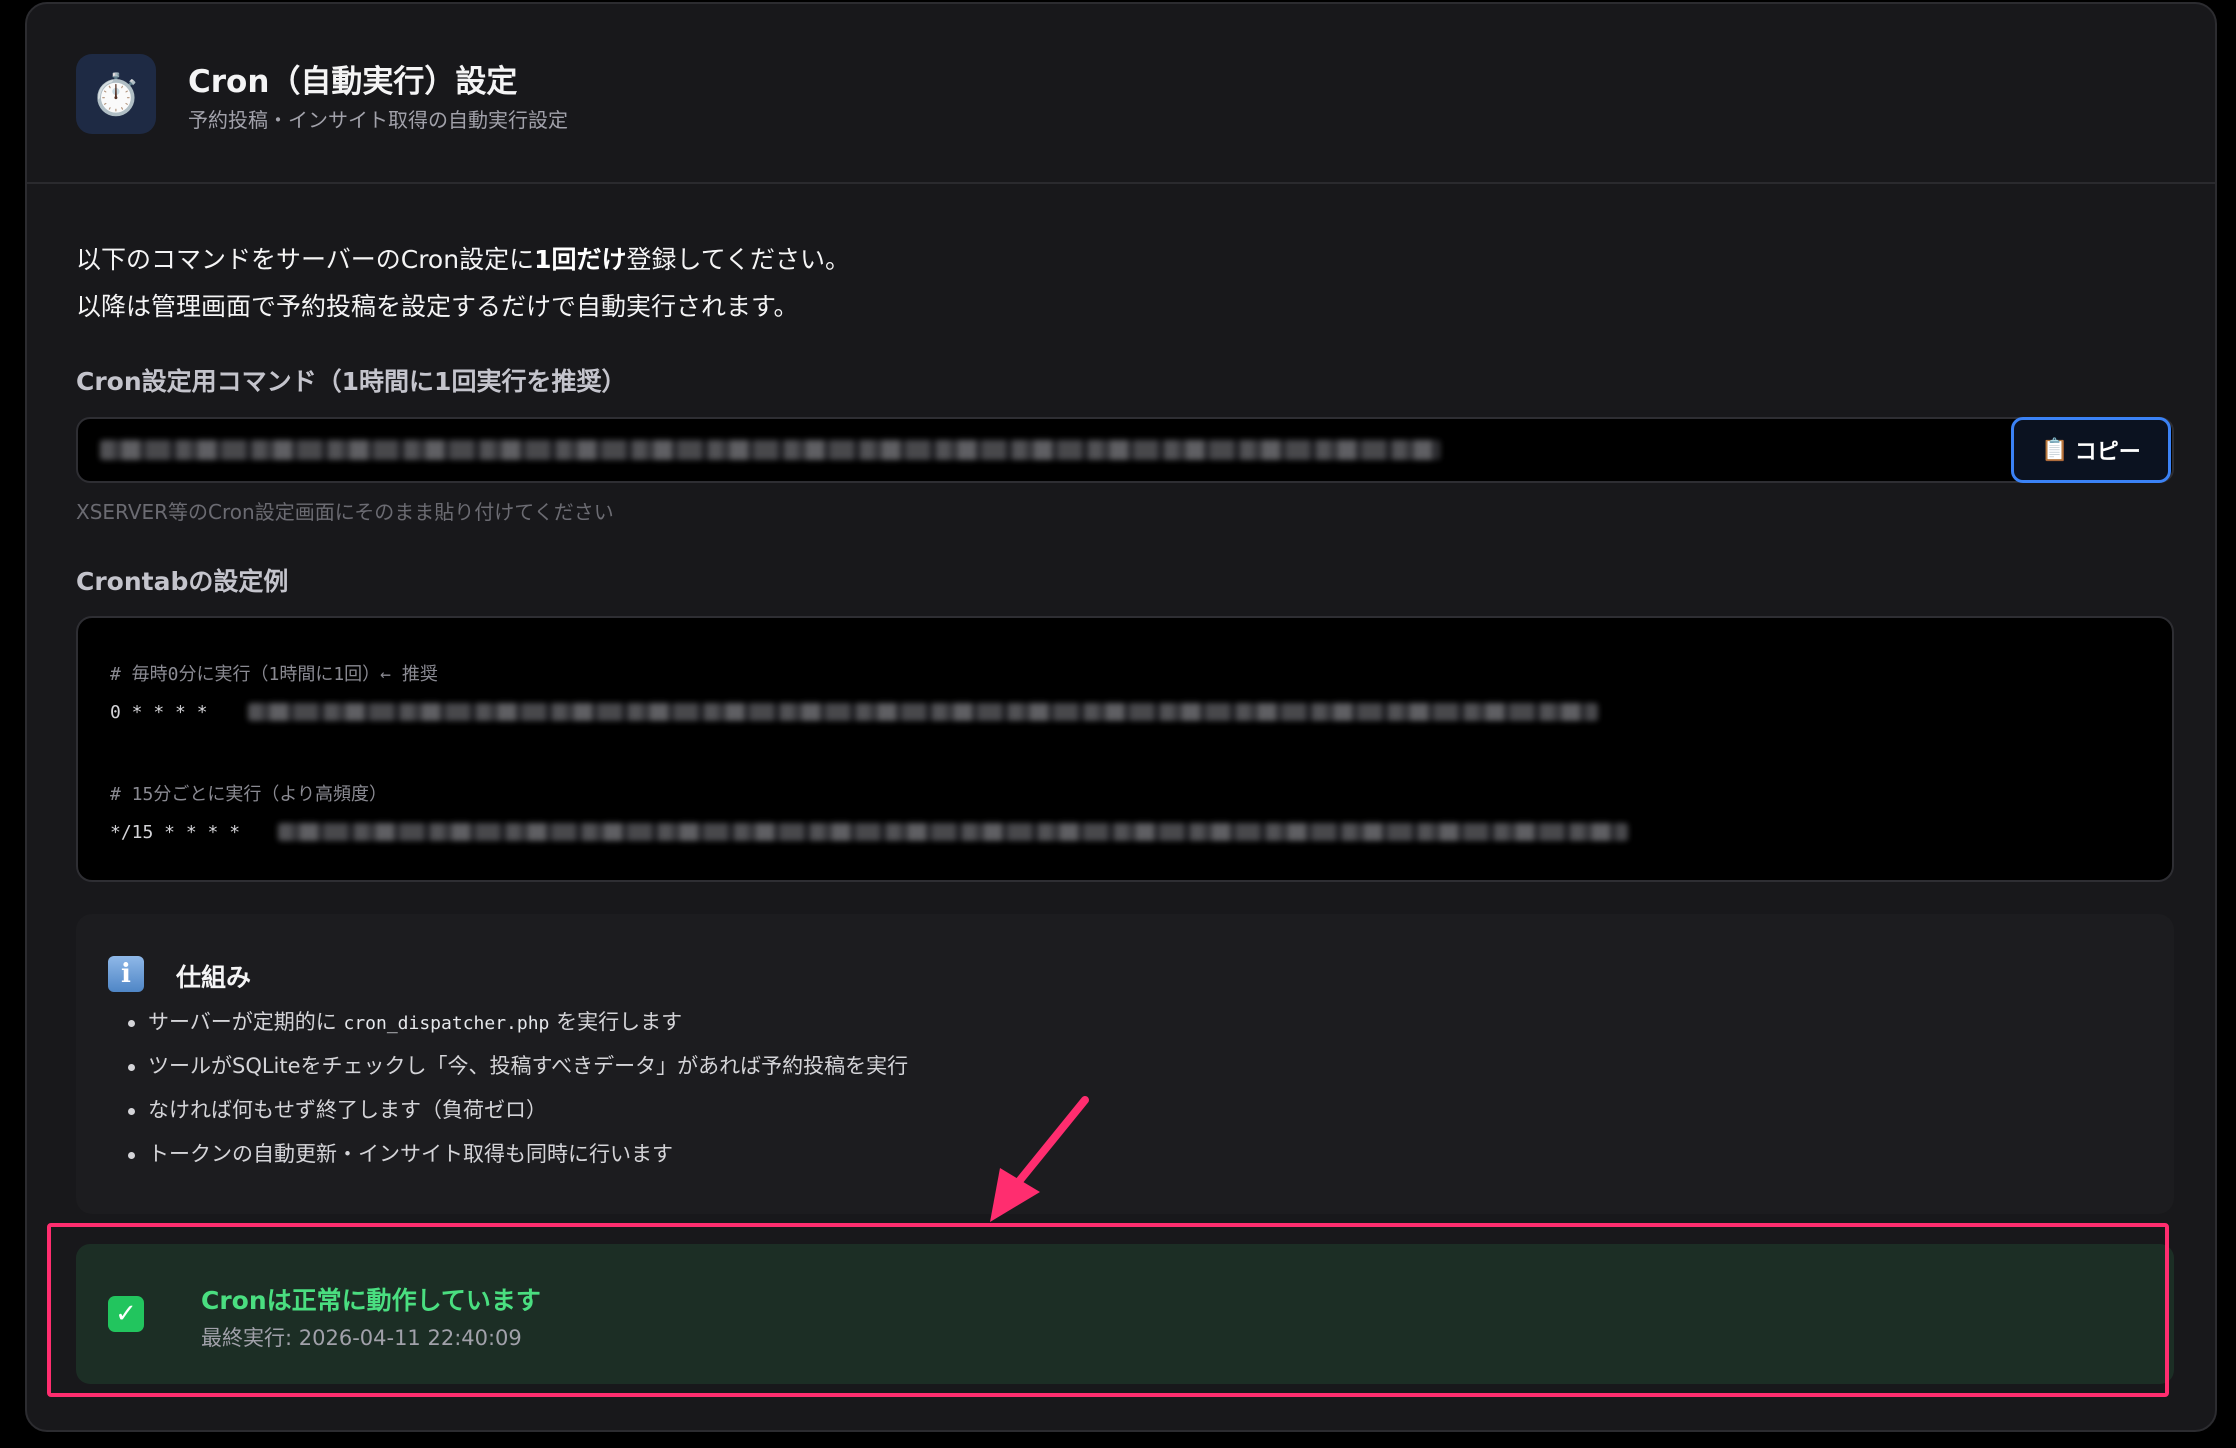 This screenshot has height=1448, width=2236. Describe the element at coordinates (248, 794) in the screenshot. I see `crontab-comment-15min: # 15分ごとに実行（より高頻度）` at that location.